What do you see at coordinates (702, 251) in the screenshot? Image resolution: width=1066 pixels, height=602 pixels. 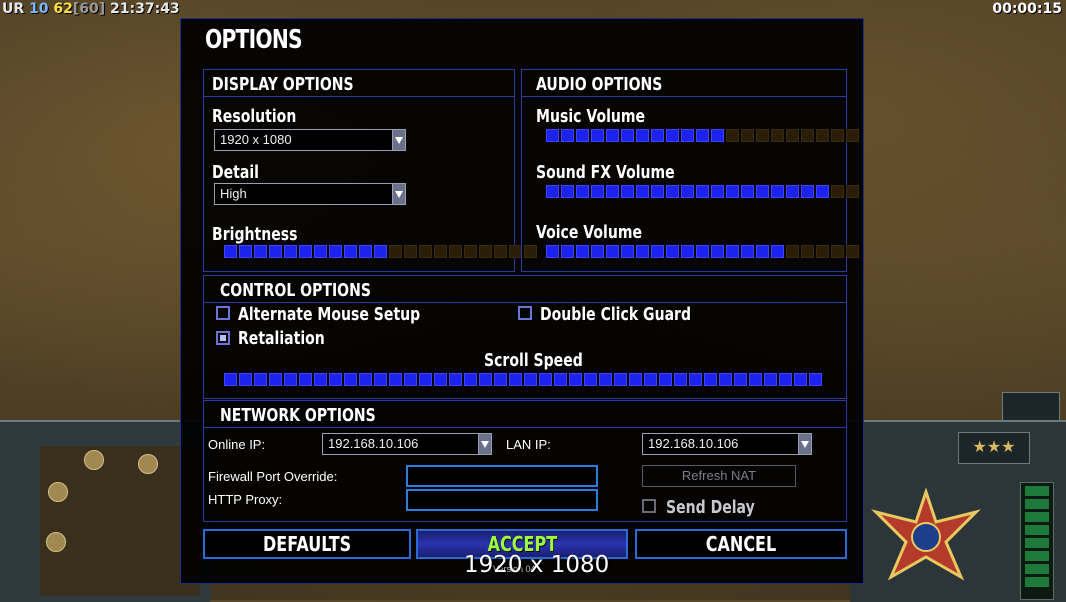 I see `voice-volume-slider` at bounding box center [702, 251].